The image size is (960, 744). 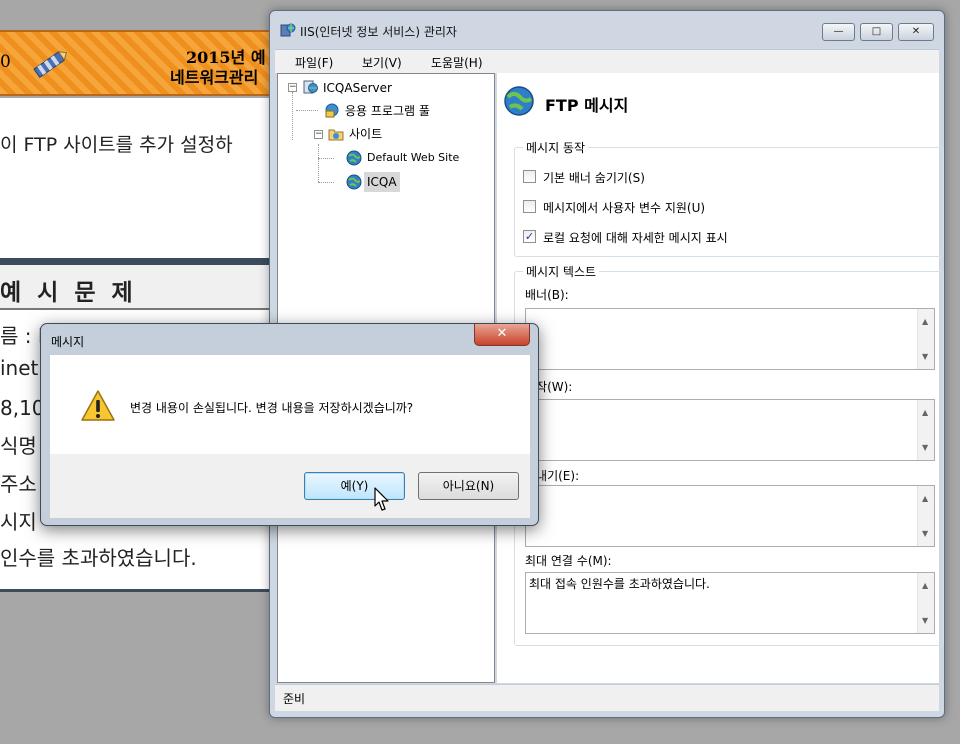 What do you see at coordinates (150, 178) in the screenshot?
I see `document-page: 이 FTP 사이트를 추가 설정하` at bounding box center [150, 178].